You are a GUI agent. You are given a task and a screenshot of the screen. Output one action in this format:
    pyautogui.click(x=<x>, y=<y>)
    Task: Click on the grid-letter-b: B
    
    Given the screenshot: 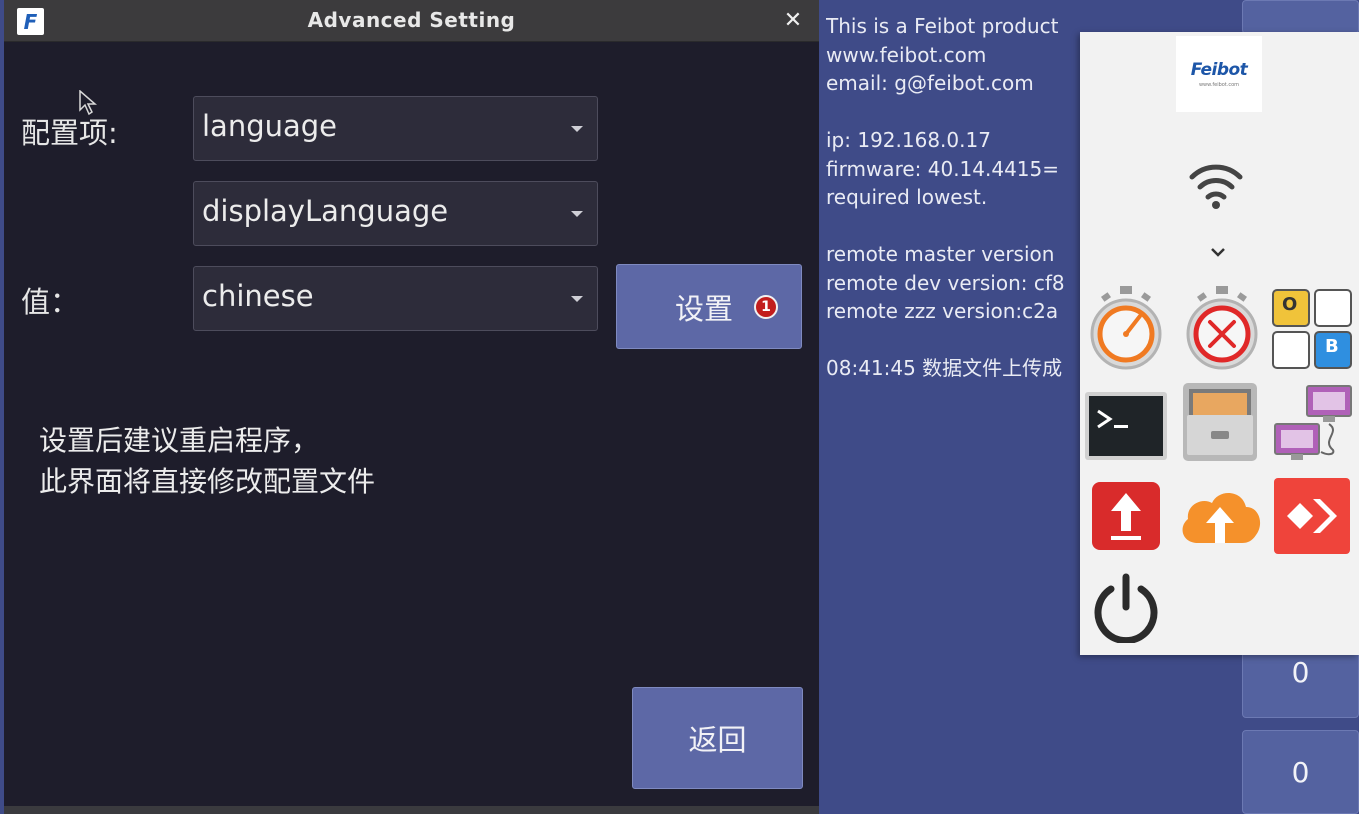 What is the action you would take?
    pyautogui.click(x=1332, y=346)
    